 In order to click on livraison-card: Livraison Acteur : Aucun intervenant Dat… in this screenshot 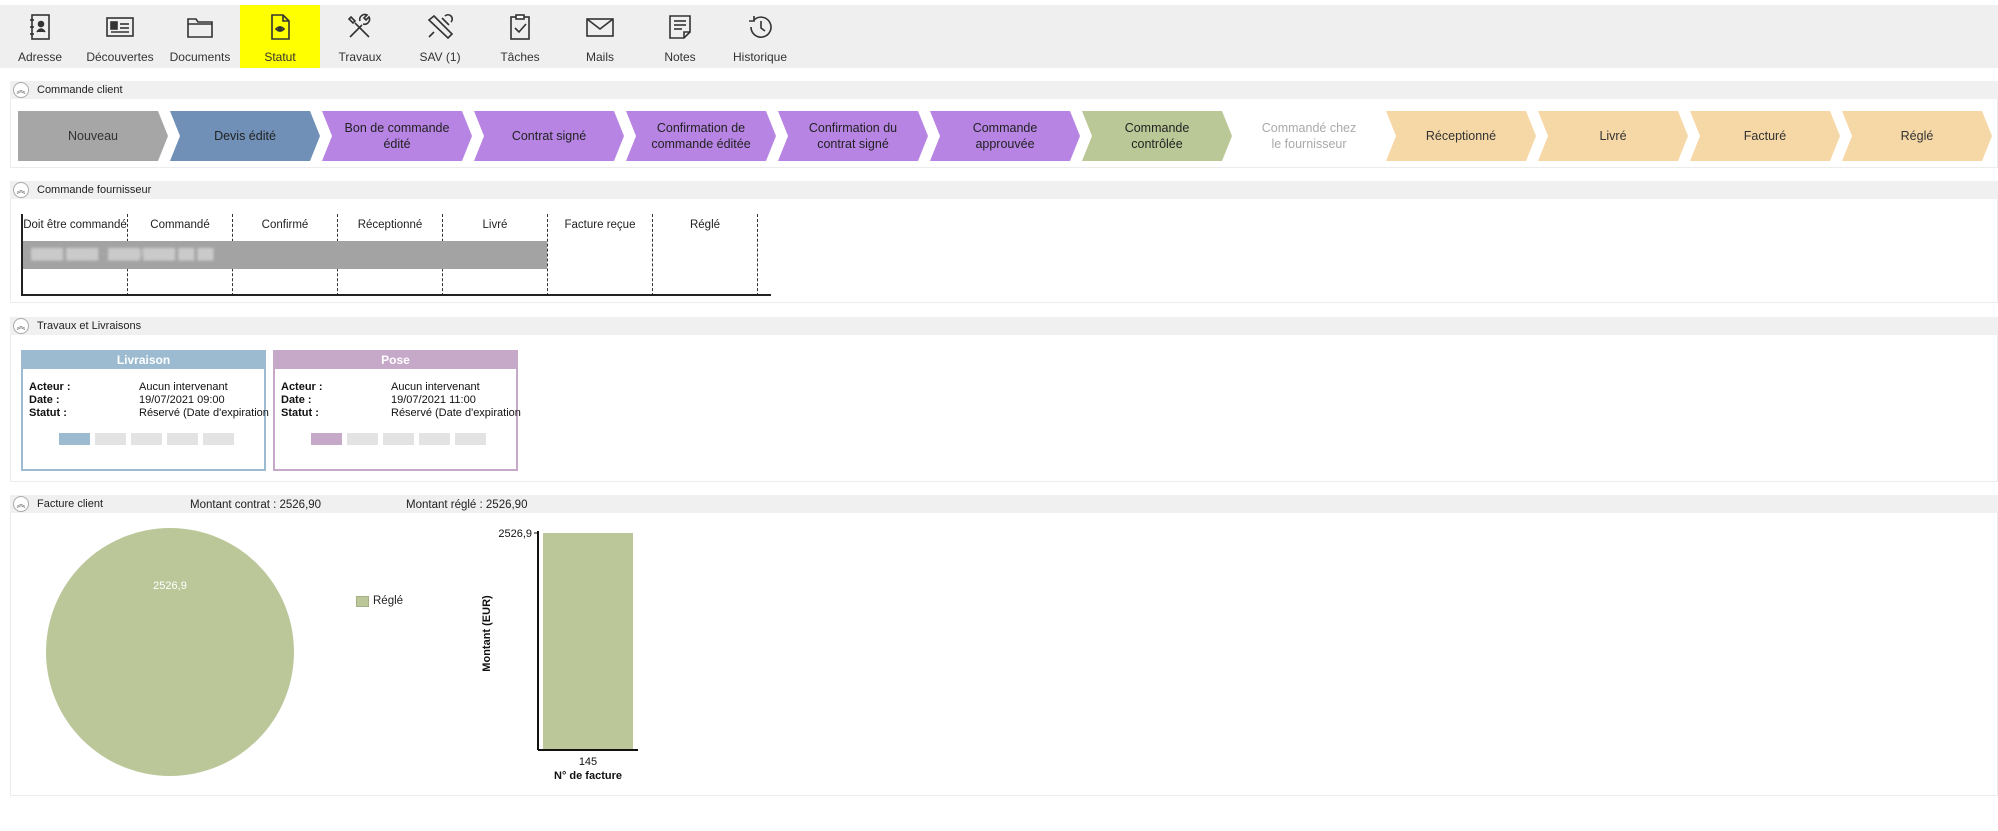, I will do `click(145, 410)`.